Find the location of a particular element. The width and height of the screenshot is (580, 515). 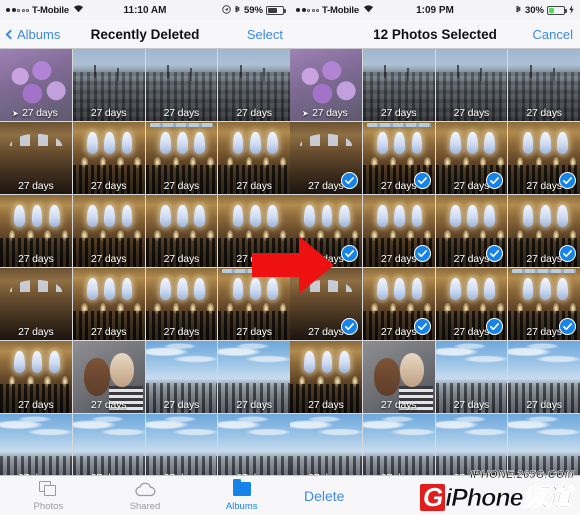

battery-percent-label: 59% is located at coordinates (253, 10).